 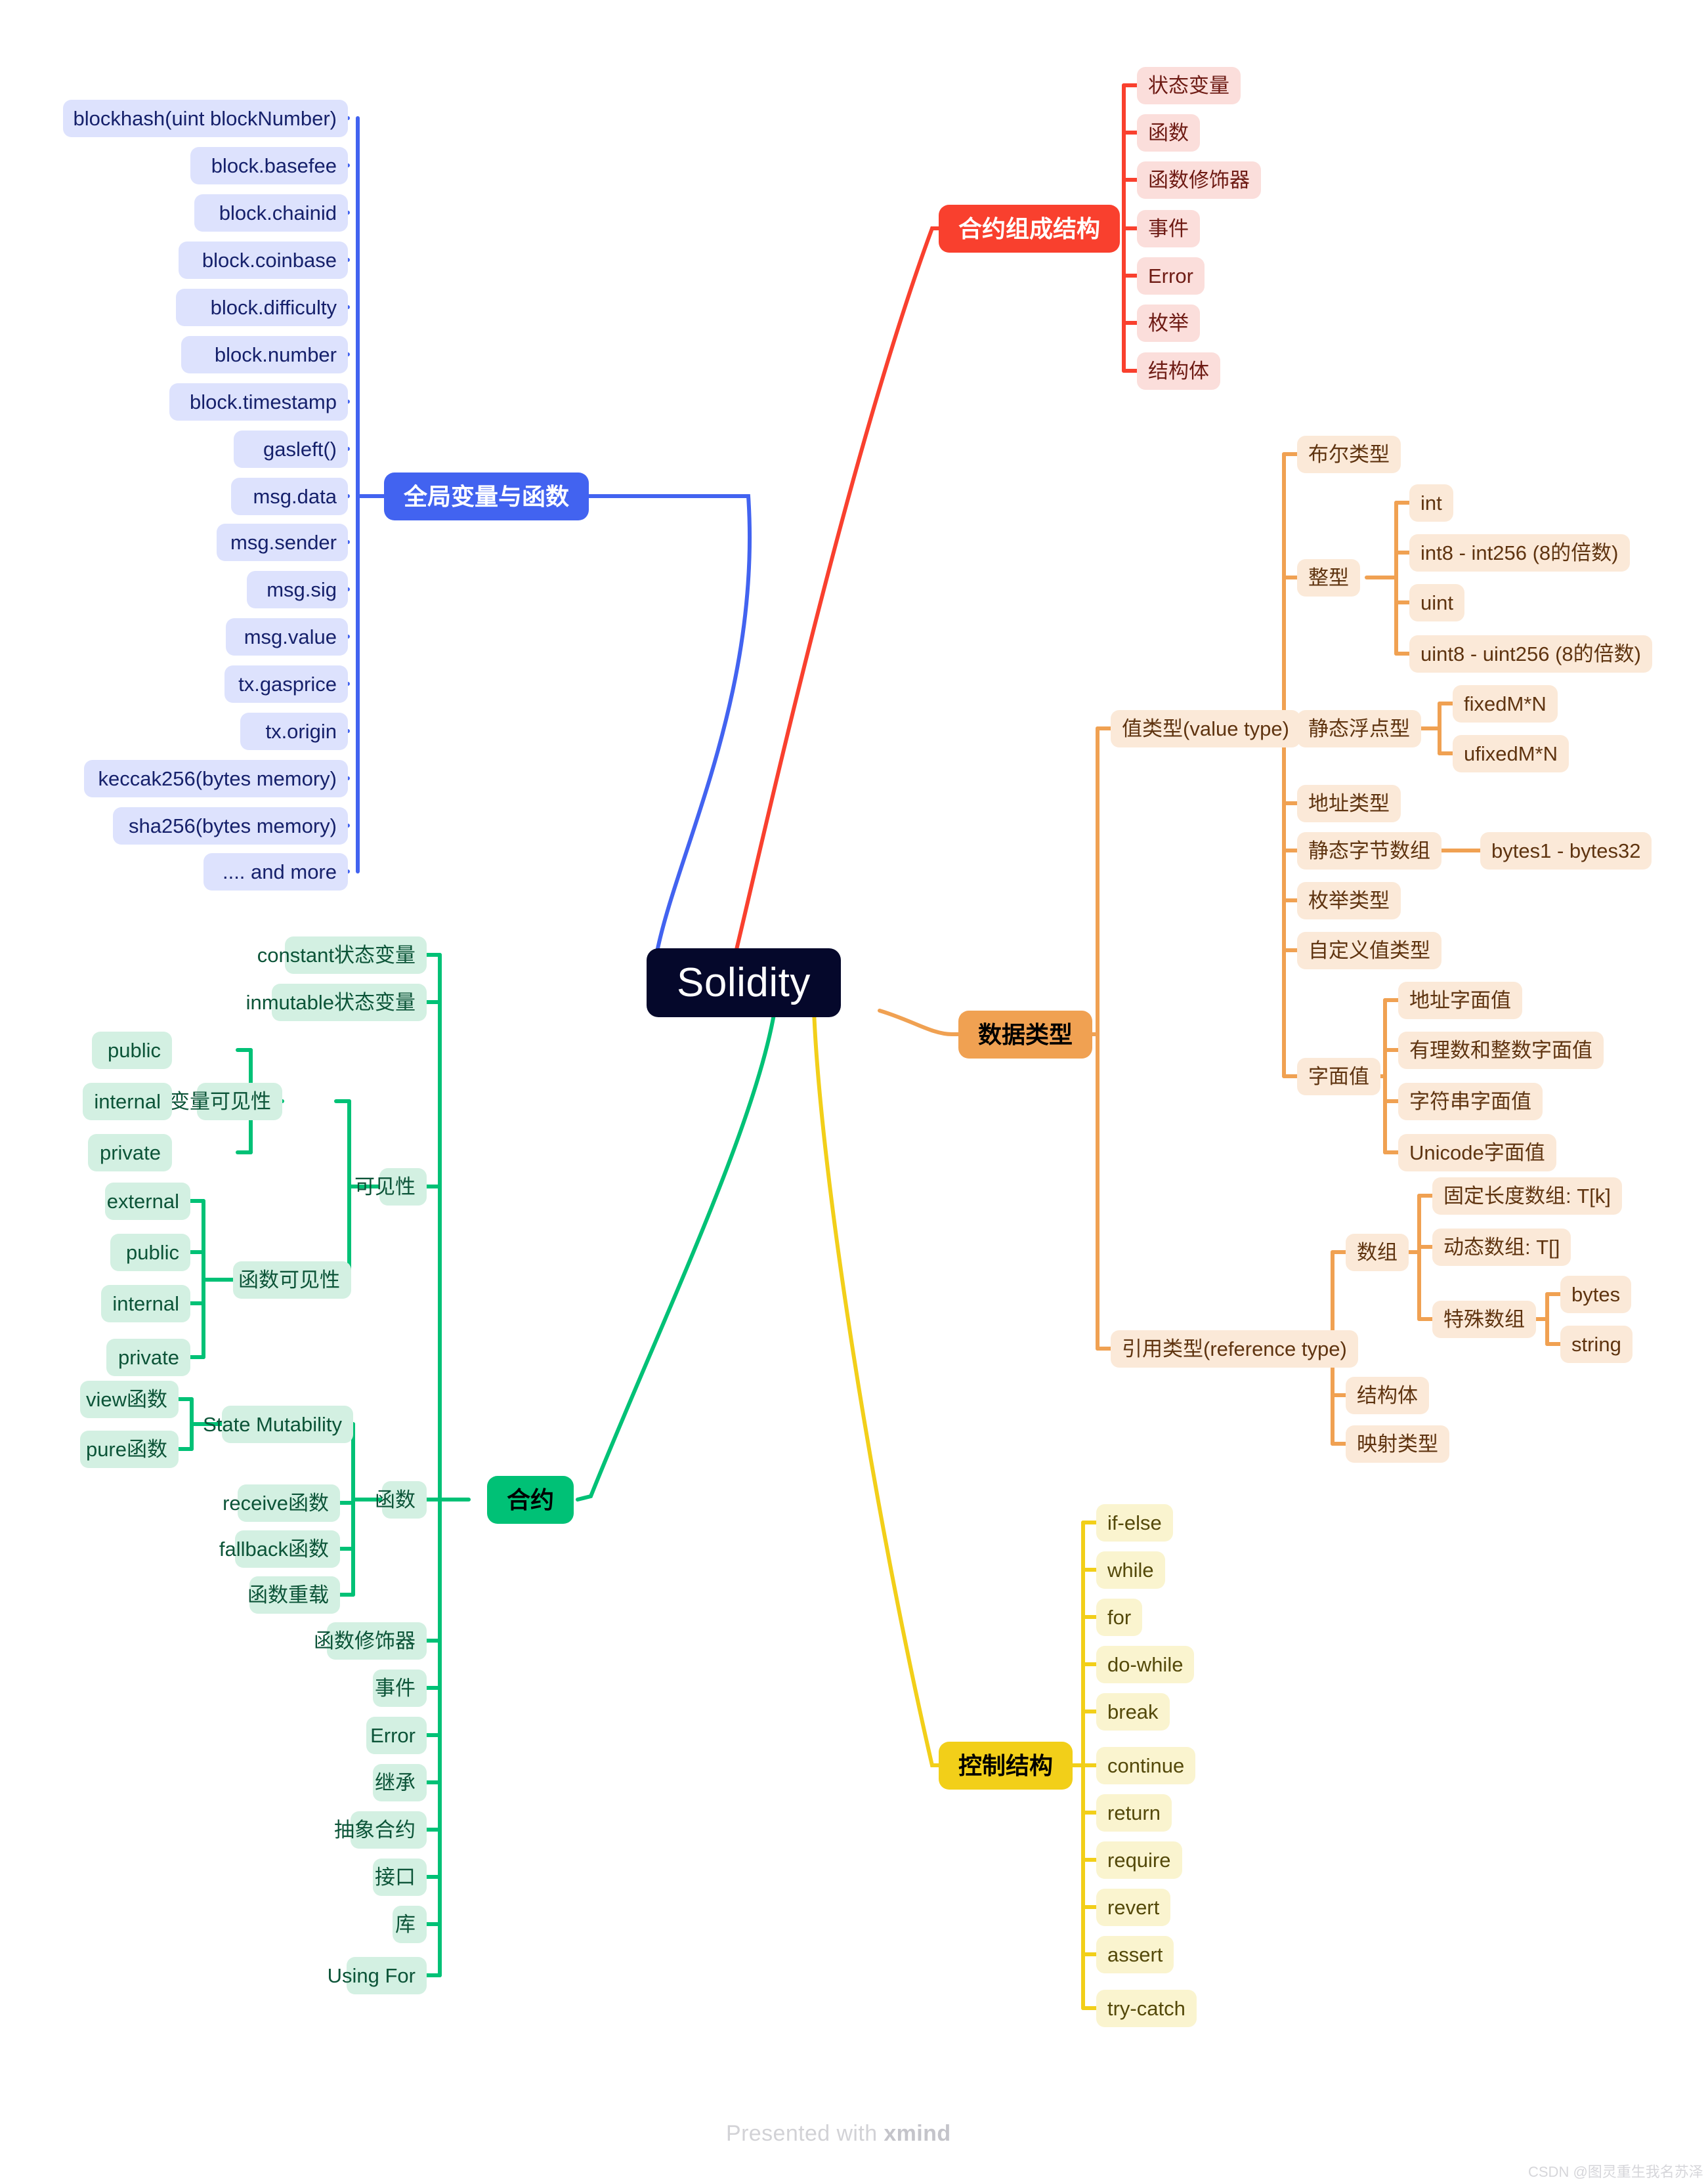 What do you see at coordinates (530, 1500) in the screenshot?
I see `branch-node-contract: 合约` at bounding box center [530, 1500].